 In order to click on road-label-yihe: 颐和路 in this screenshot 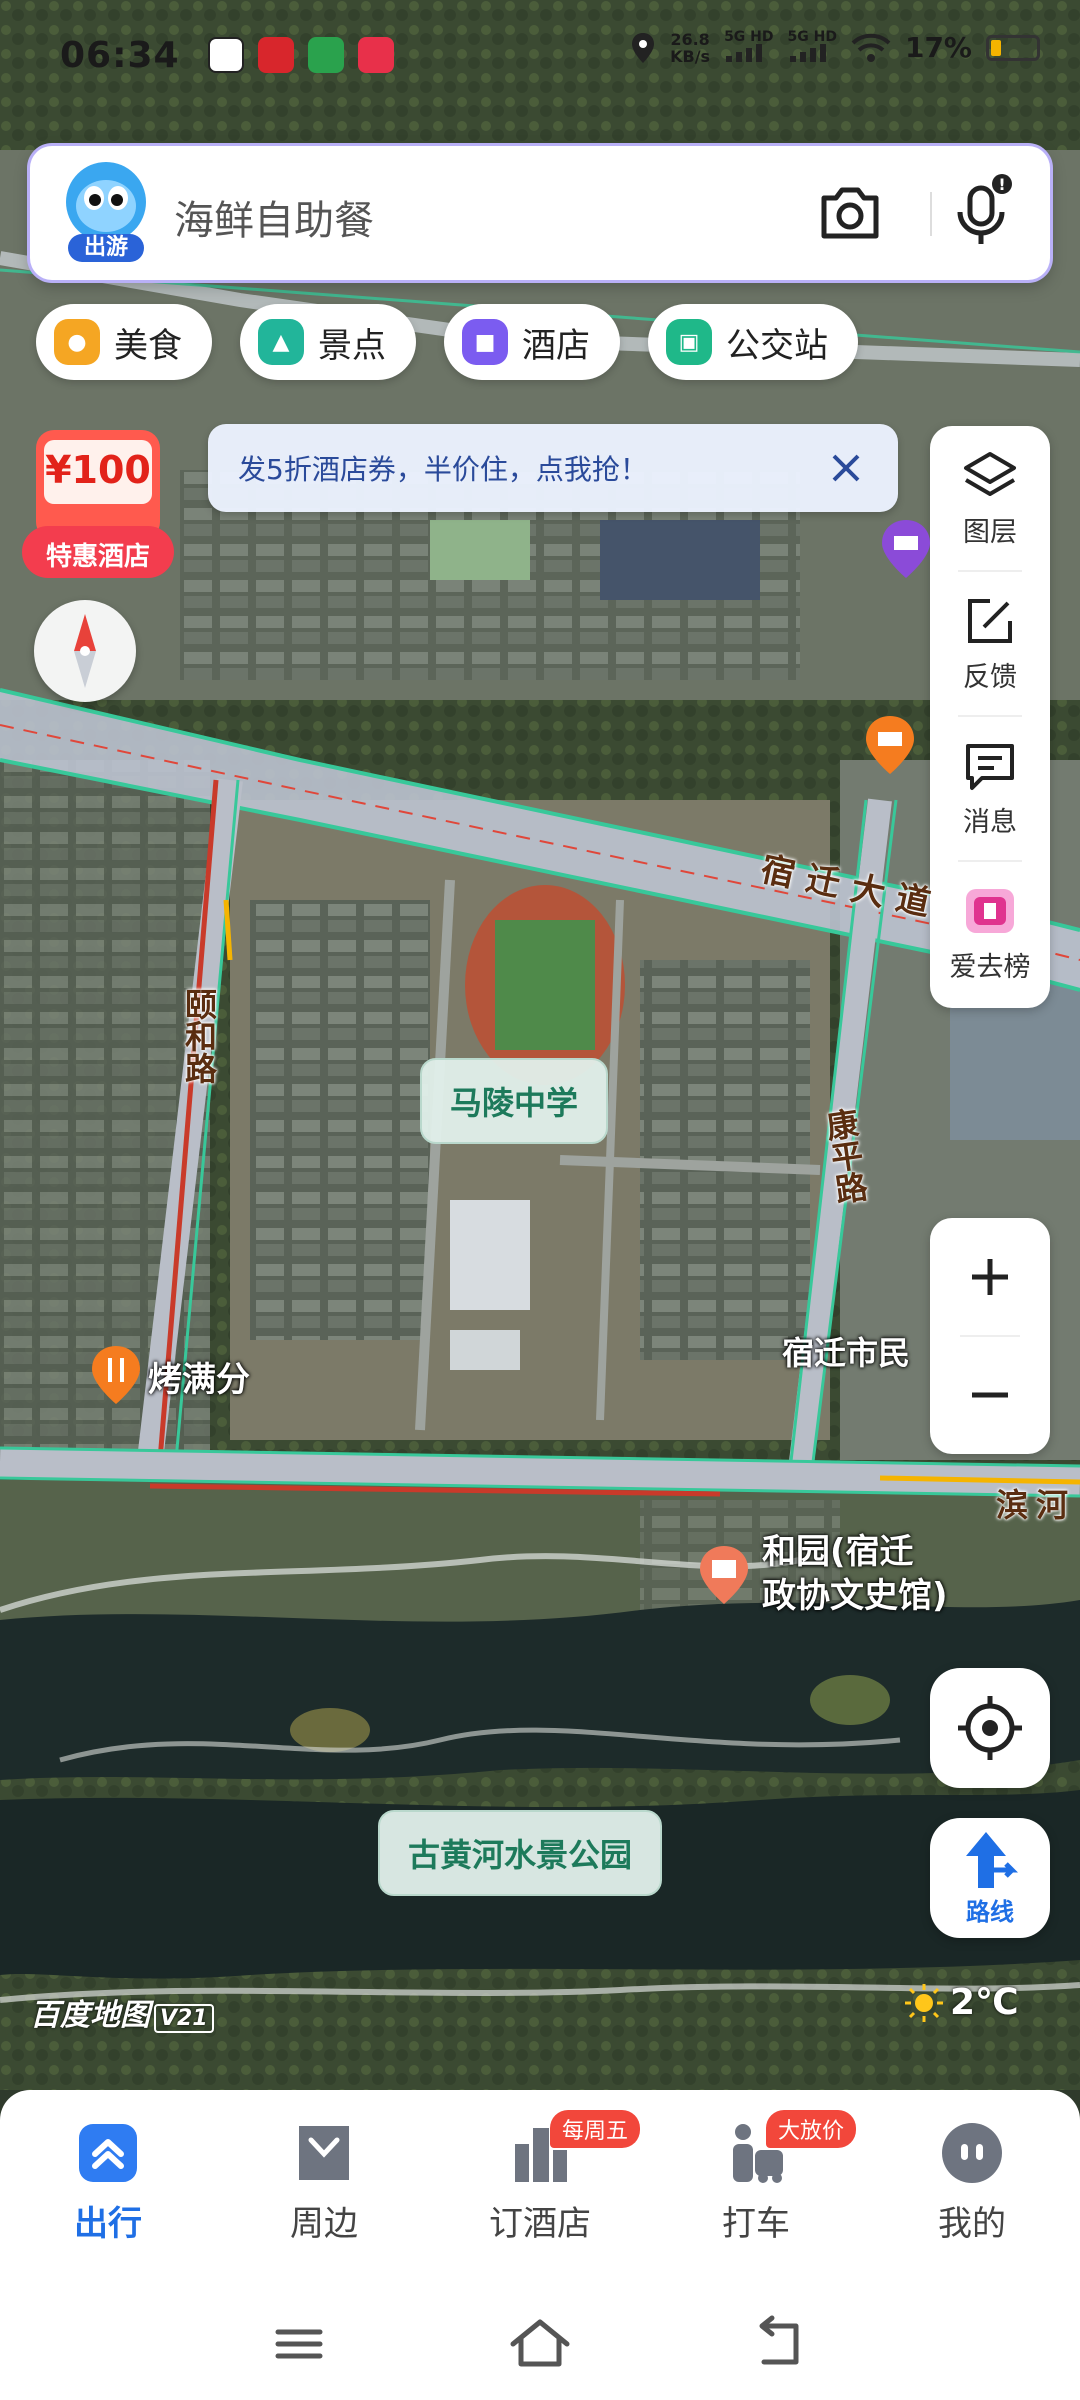, I will do `click(199, 1036)`.